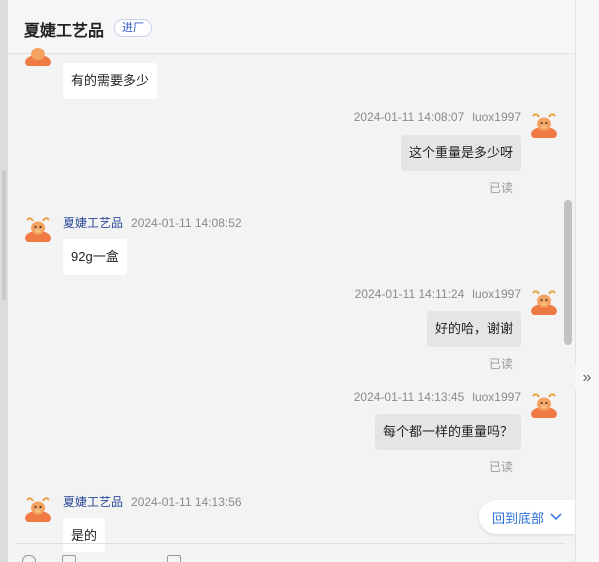 This screenshot has width=599, height=562. I want to click on double-chevron-right-icon: », so click(587, 378).